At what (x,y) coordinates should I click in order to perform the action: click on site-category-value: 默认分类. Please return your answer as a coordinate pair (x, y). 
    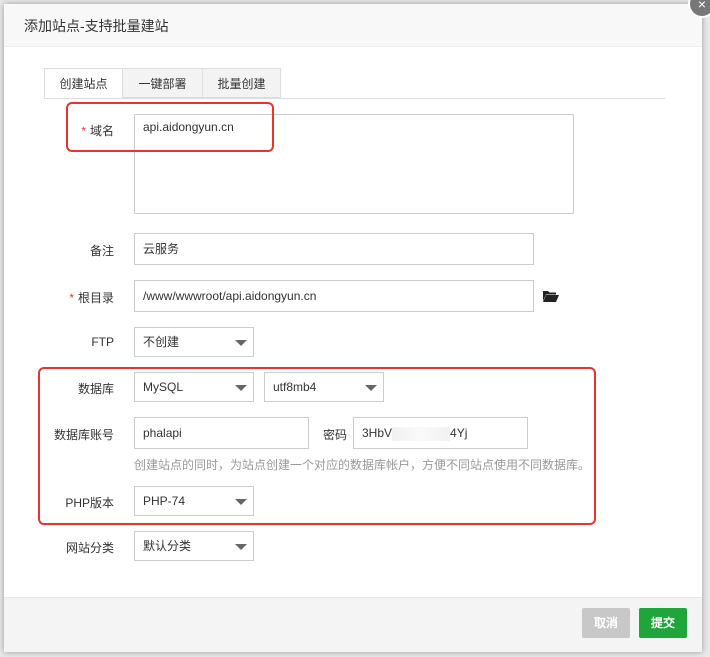
    Looking at the image, I should click on (167, 546).